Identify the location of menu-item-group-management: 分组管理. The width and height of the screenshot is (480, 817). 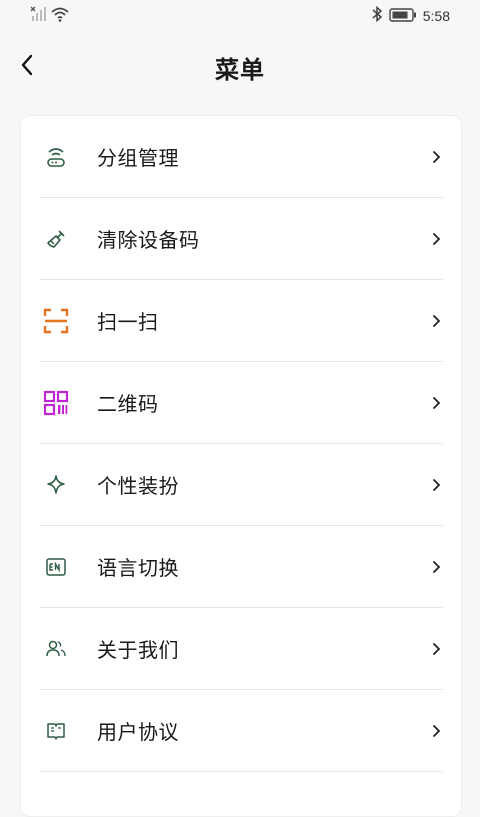
(241, 157).